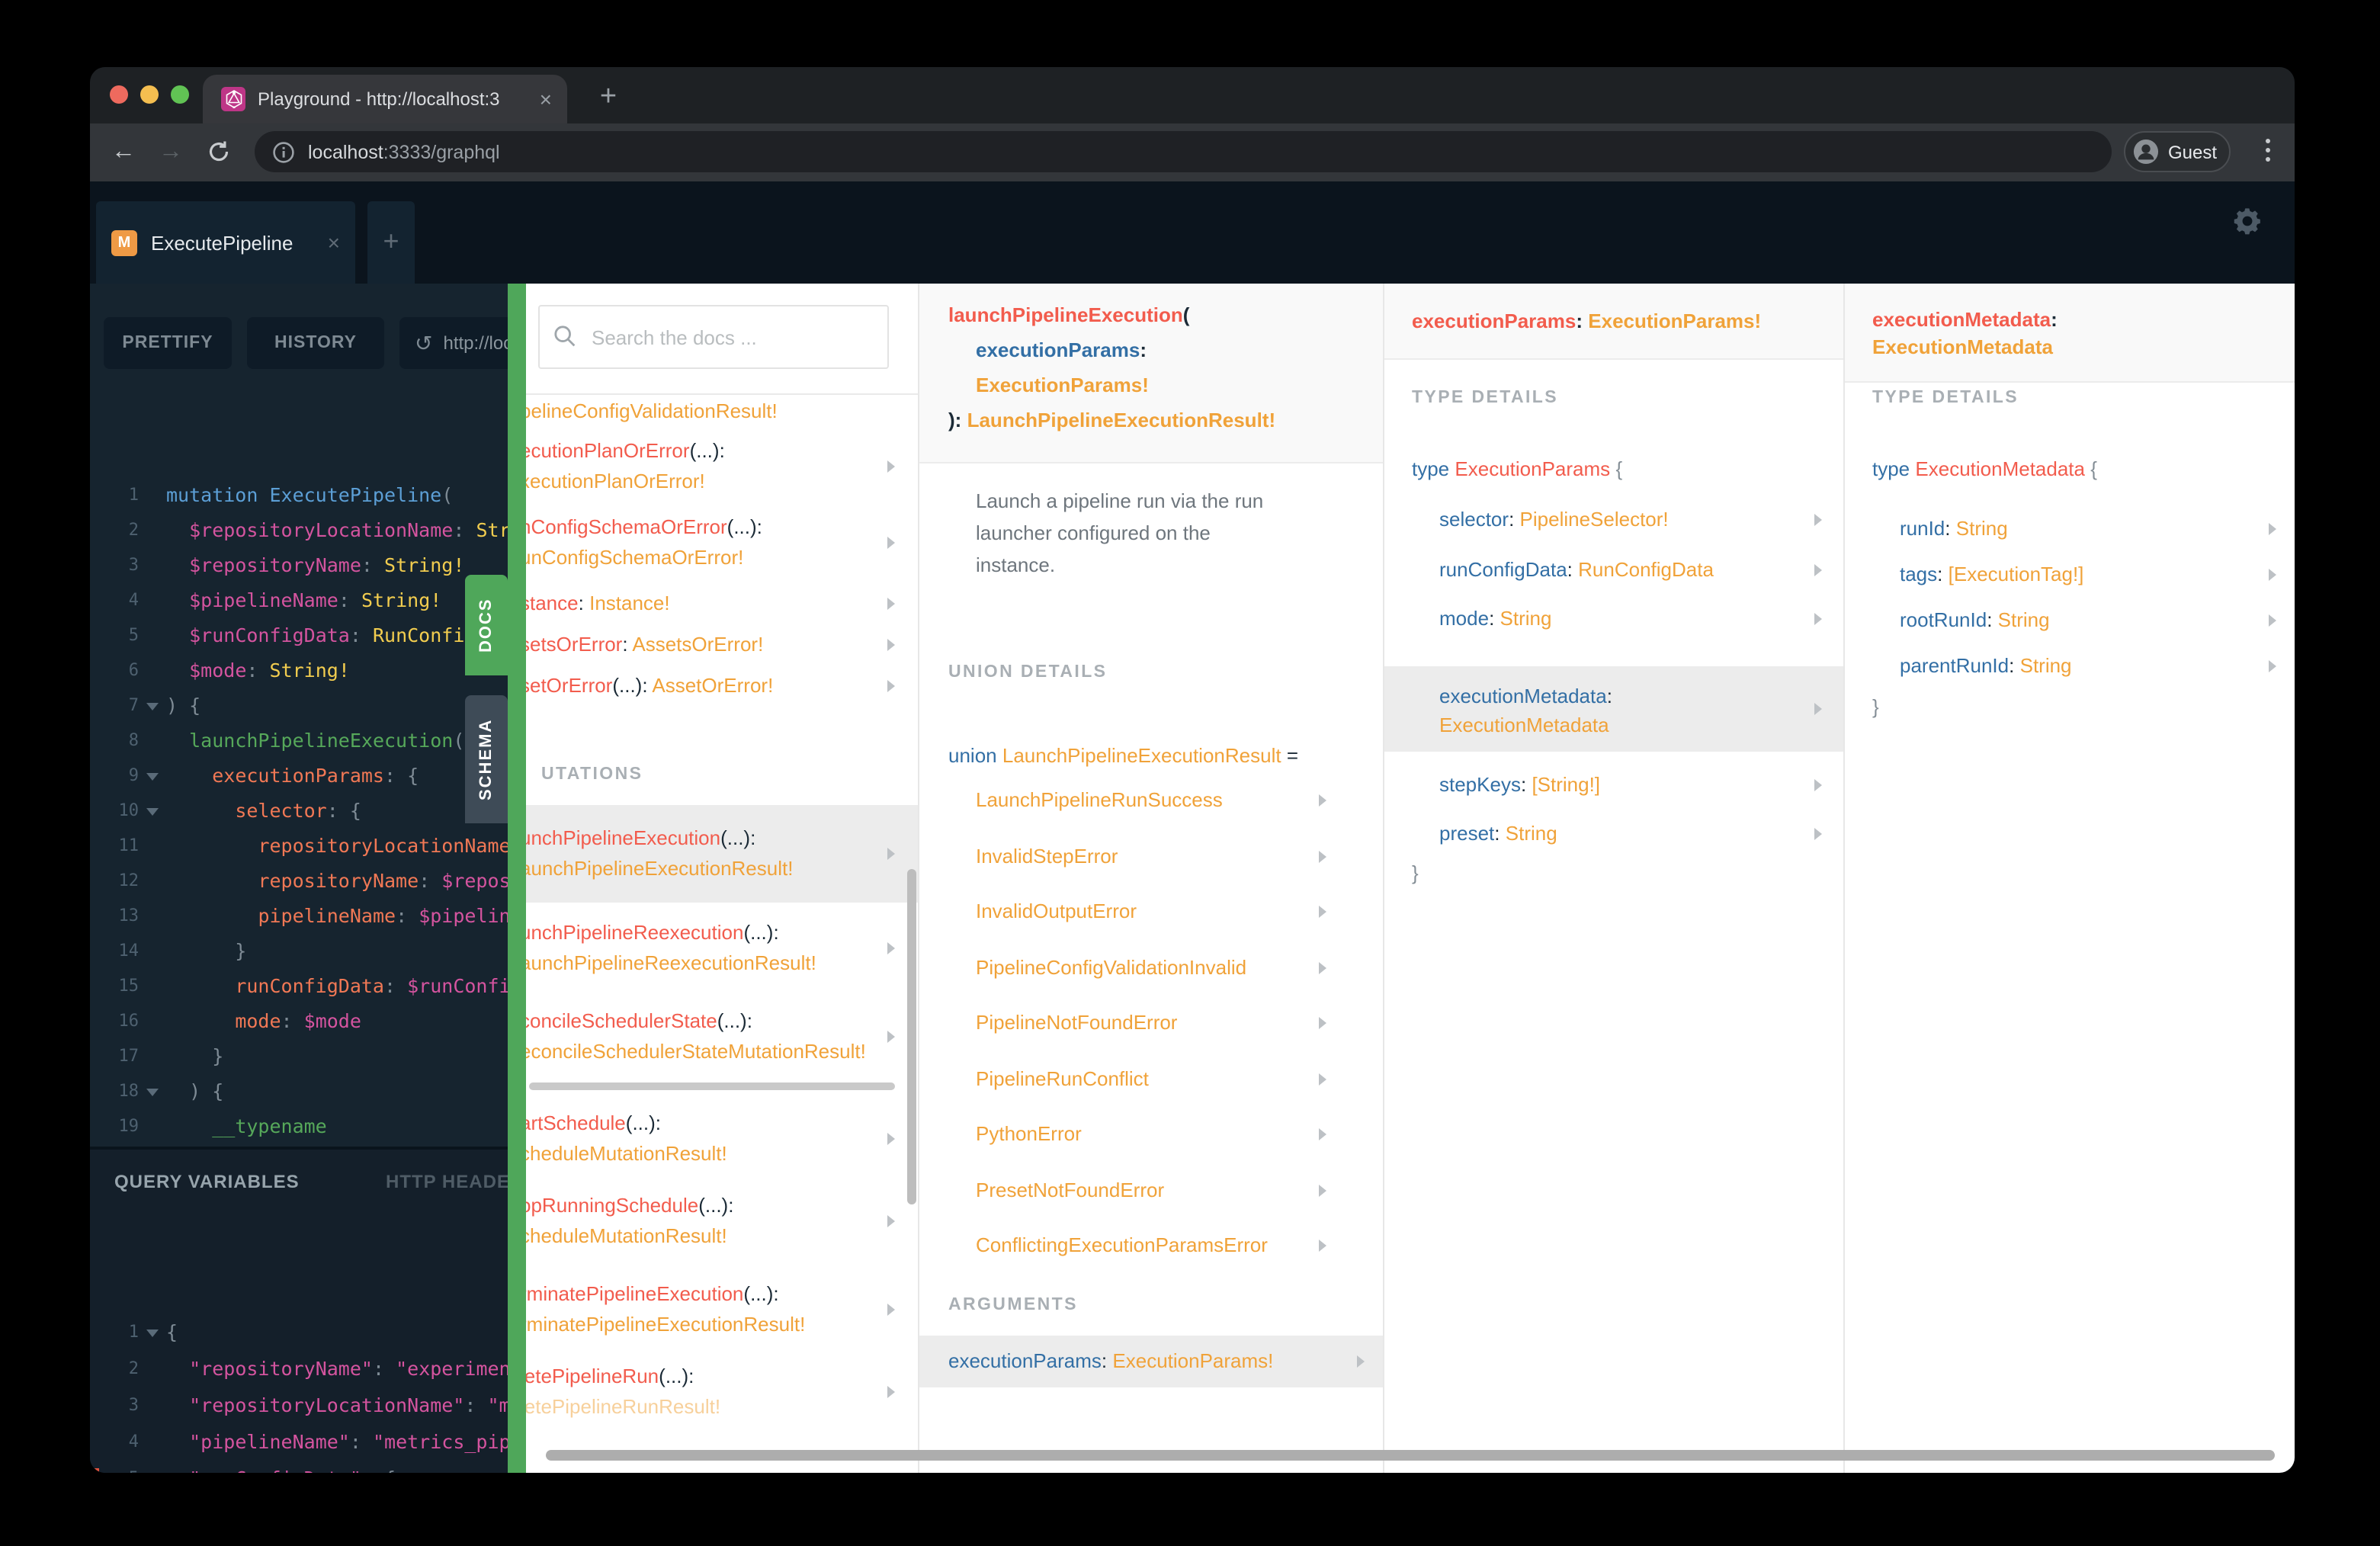 The image size is (2380, 1546). I want to click on editor-line-17: 17 }, so click(299, 1055).